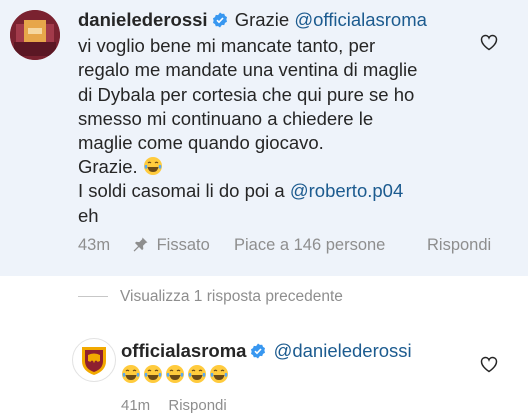 This screenshot has height=414, width=528. I want to click on mention-danielederossi: @danielederossi, so click(343, 350).